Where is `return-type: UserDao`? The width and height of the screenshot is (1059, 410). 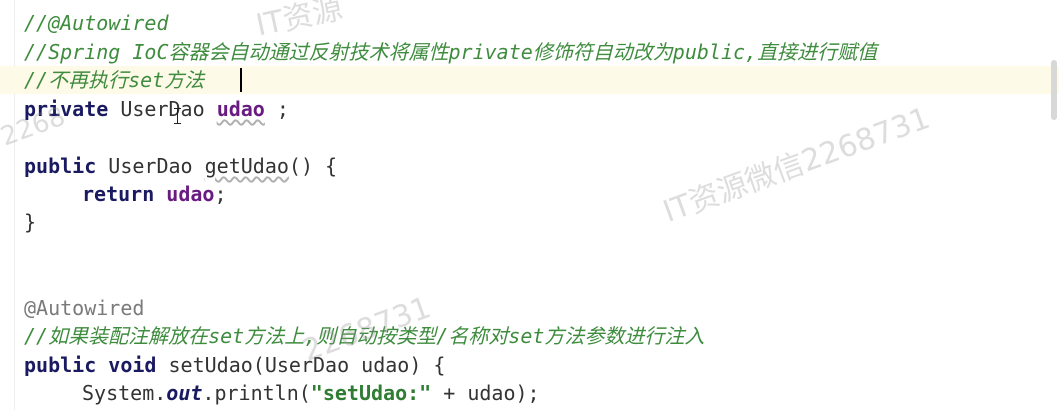
return-type: UserDao is located at coordinates (150, 166).